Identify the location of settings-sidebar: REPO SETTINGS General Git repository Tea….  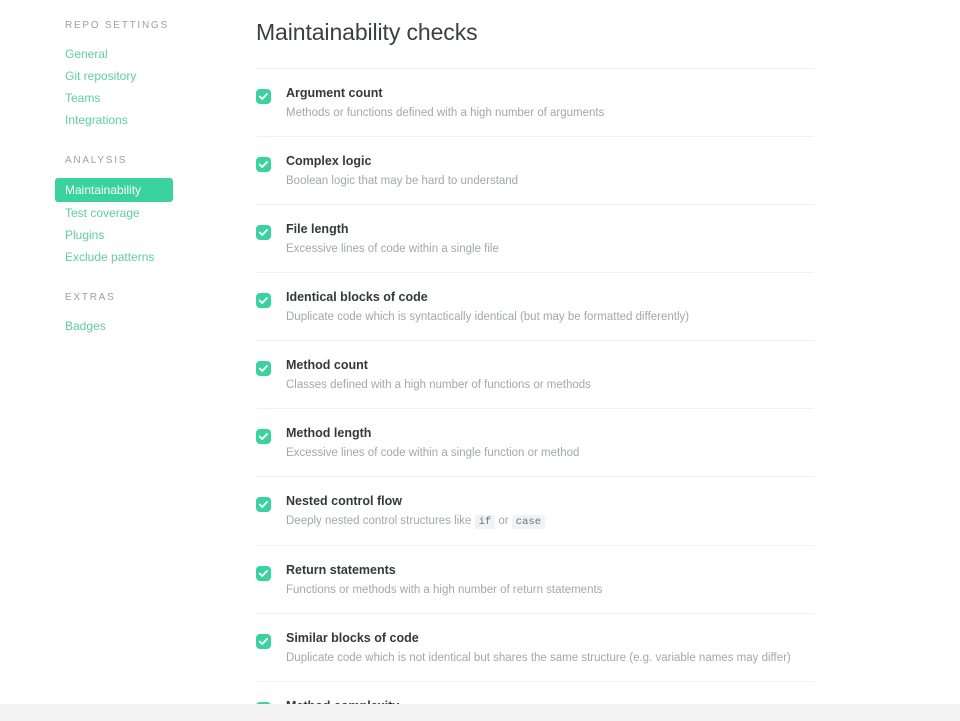
(118, 171).